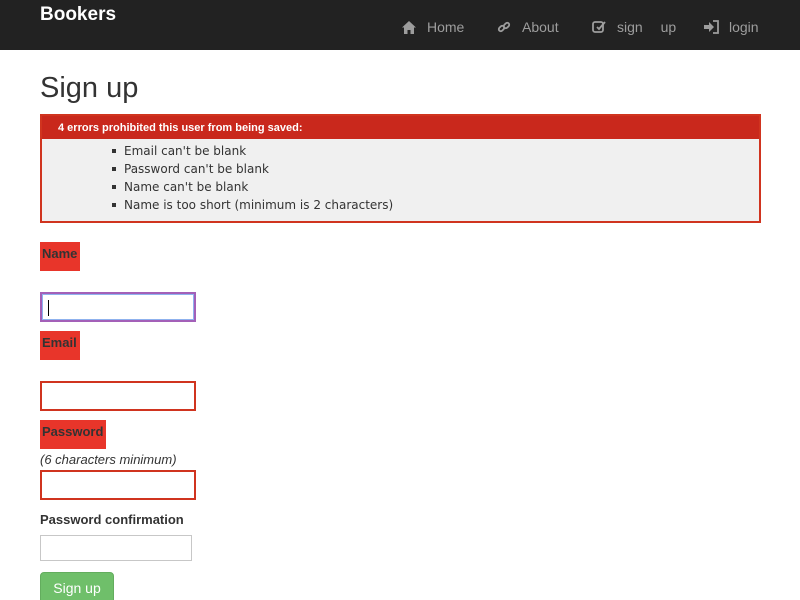  What do you see at coordinates (48, 308) in the screenshot?
I see `text-cursor` at bounding box center [48, 308].